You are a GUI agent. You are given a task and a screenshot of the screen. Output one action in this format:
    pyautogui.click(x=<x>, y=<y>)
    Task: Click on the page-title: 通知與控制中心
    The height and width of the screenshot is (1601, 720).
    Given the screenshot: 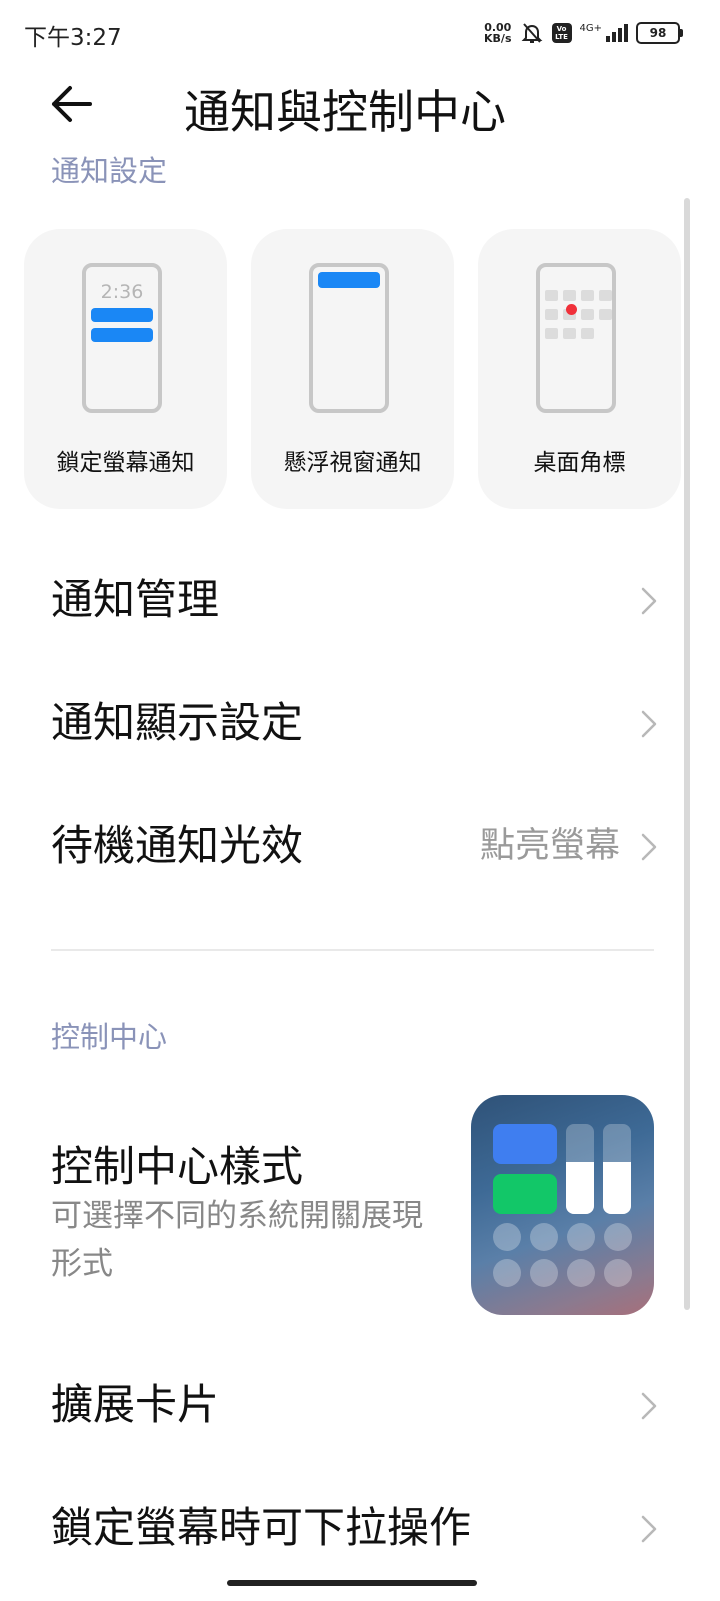 What is the action you would take?
    pyautogui.click(x=345, y=112)
    